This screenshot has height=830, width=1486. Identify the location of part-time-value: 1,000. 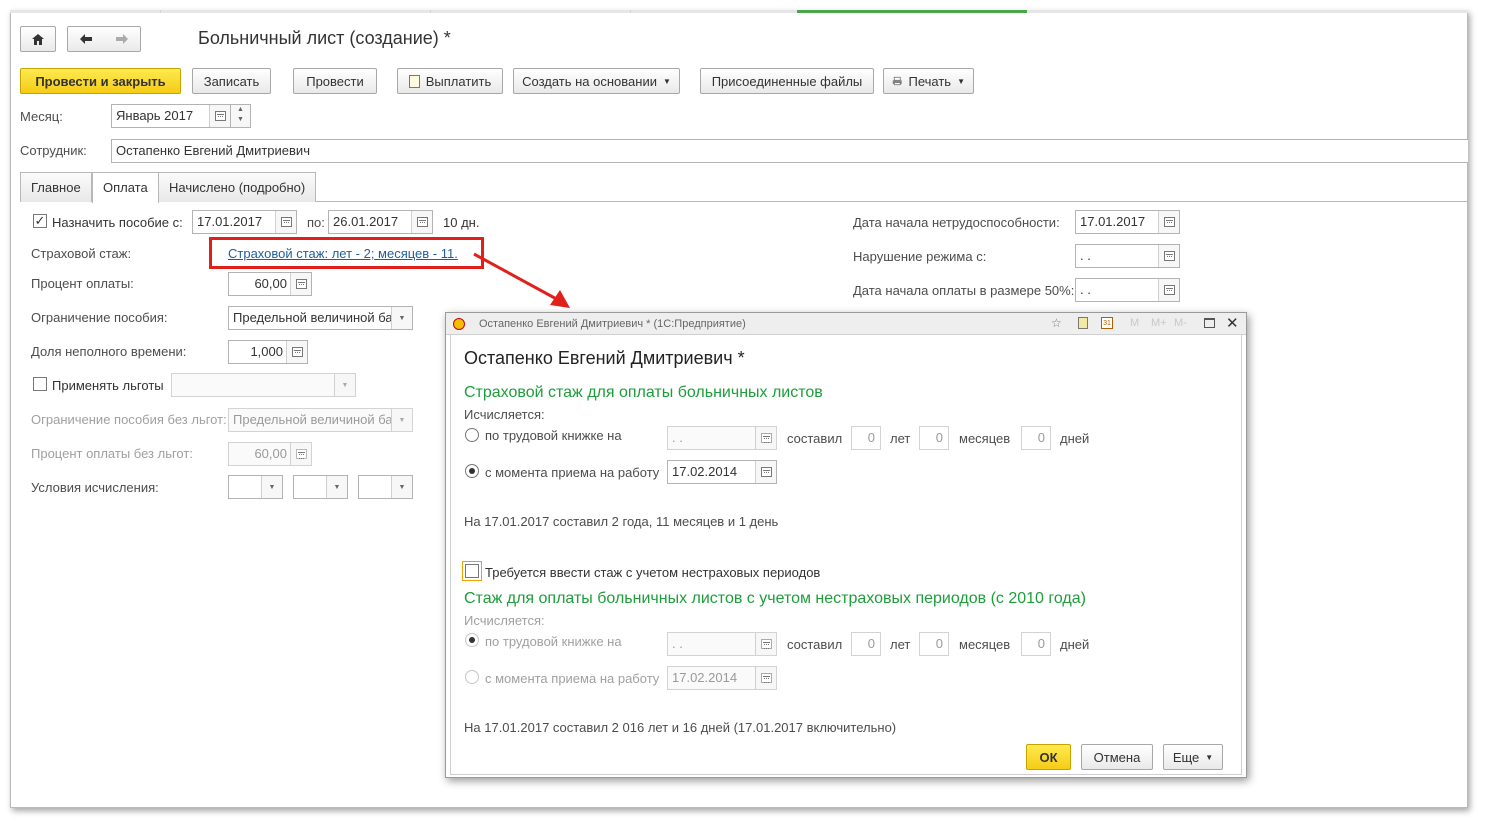
(266, 351).